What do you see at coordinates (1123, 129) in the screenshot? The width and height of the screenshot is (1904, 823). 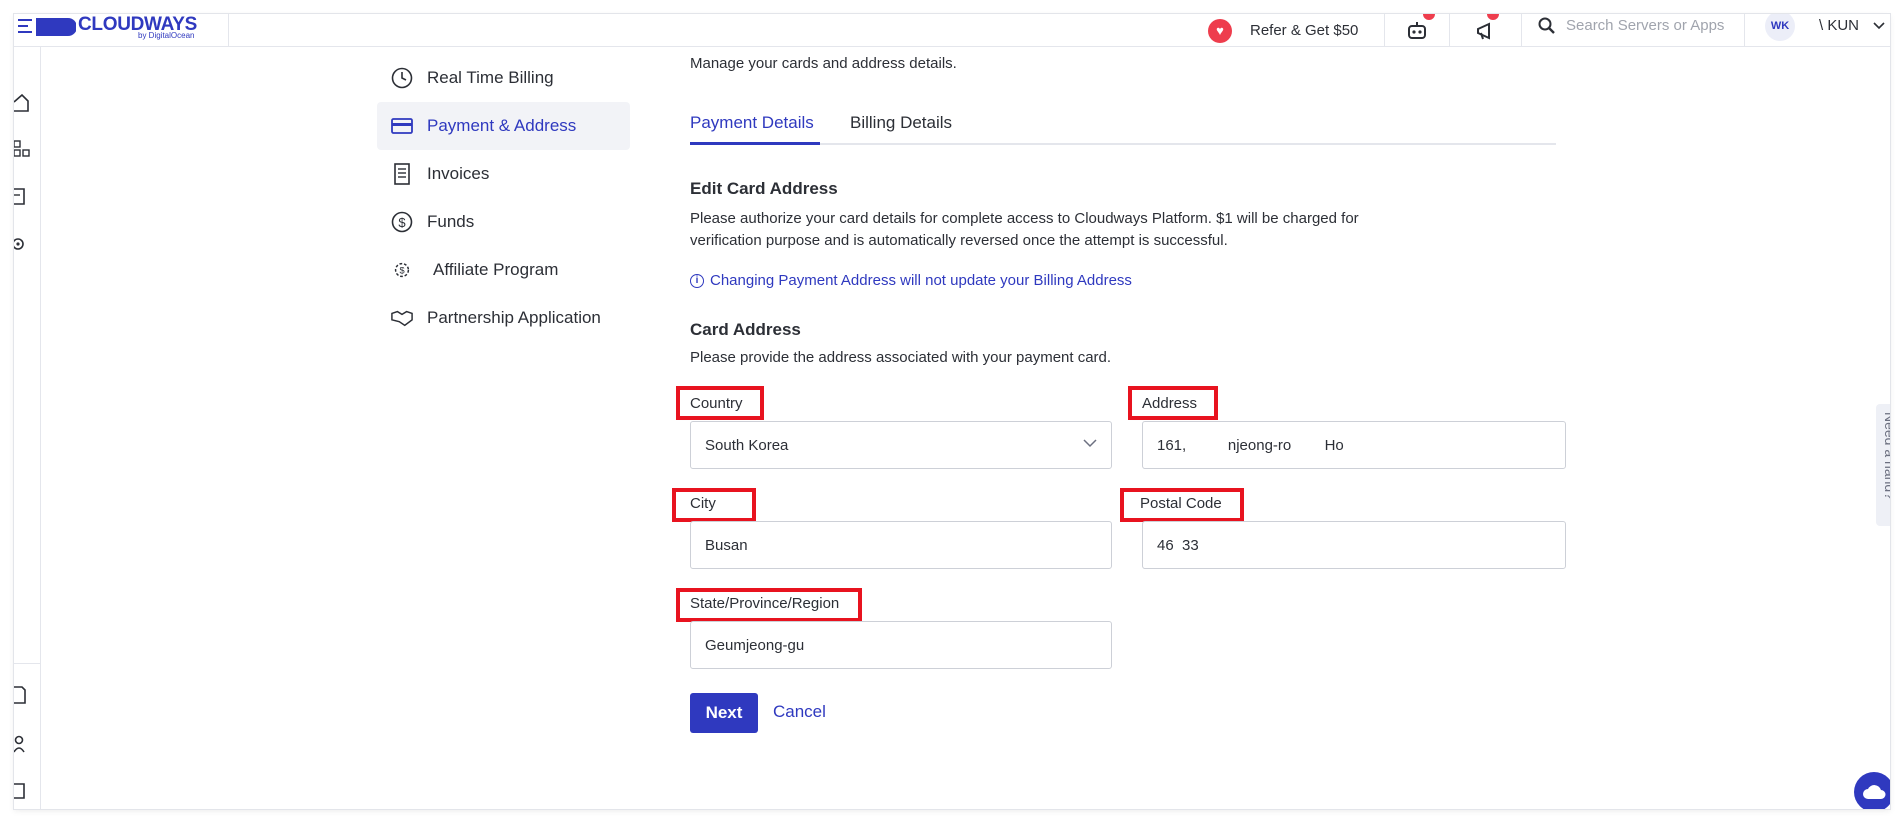 I see `tab-bar: Payment Details Billing Details` at bounding box center [1123, 129].